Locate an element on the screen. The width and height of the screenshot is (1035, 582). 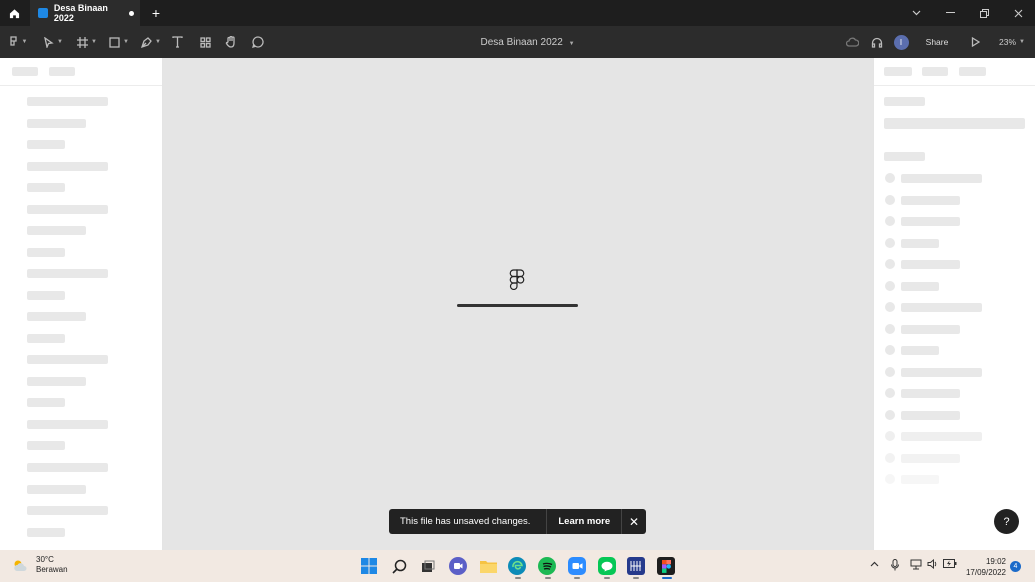
resources-button is located at coordinates (205, 42).